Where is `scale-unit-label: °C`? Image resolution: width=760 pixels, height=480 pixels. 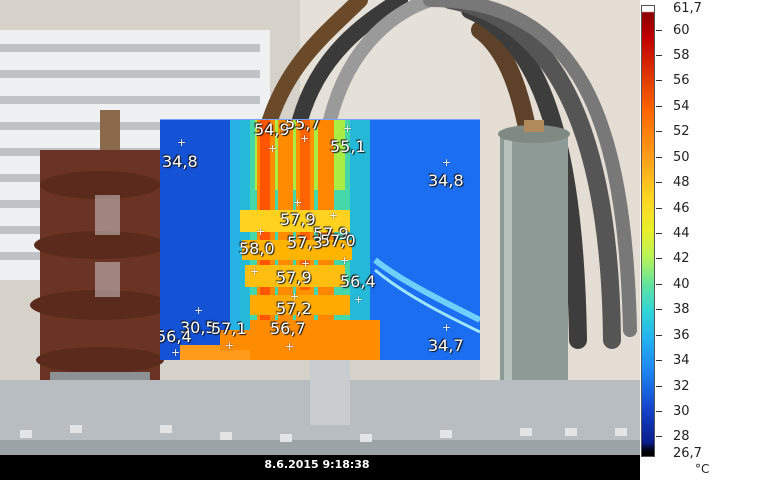 scale-unit-label: °C is located at coordinates (702, 469).